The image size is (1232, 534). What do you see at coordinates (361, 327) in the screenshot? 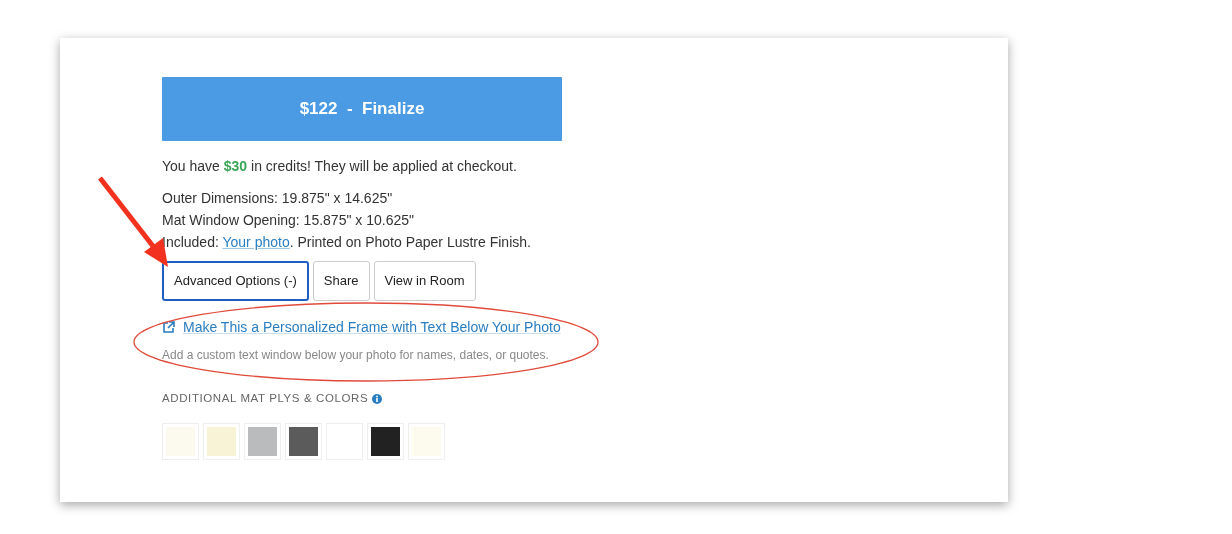
I see `personalize-link: Make This a Personalized Frame with Text Below Your Photo` at bounding box center [361, 327].